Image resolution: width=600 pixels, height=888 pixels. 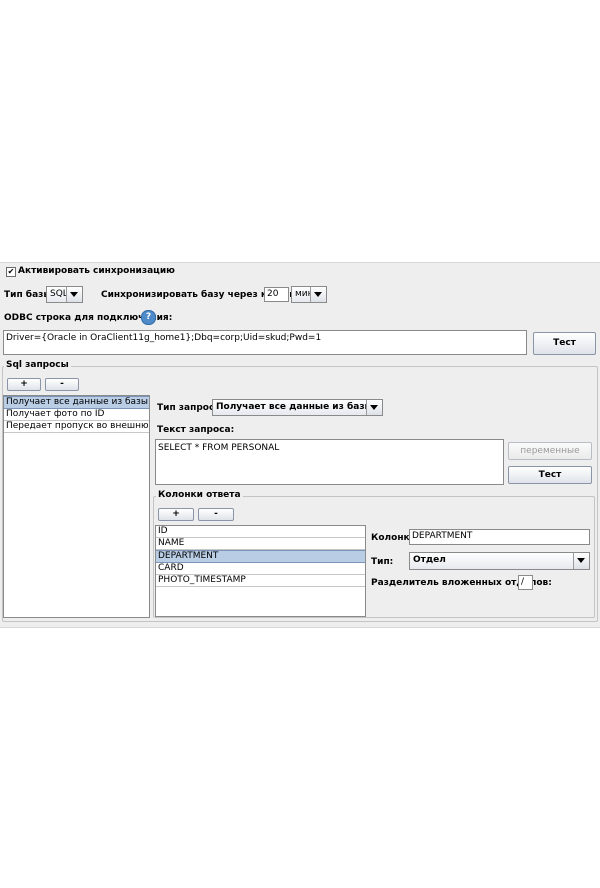 I want to click on query-type-value: Получает все данные из базы, so click(x=294, y=407).